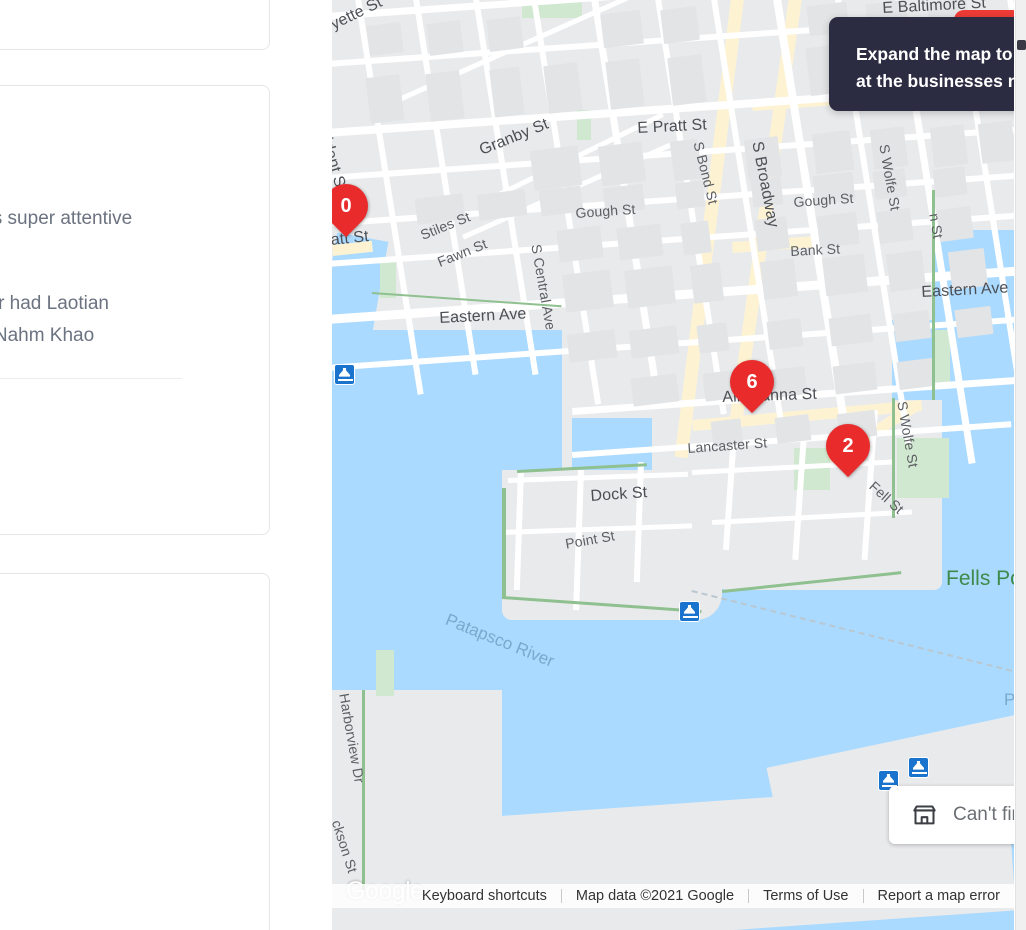 This screenshot has width=1026, height=930. Describe the element at coordinates (66, 218) in the screenshot. I see `review-snippet: f is super attentive` at that location.